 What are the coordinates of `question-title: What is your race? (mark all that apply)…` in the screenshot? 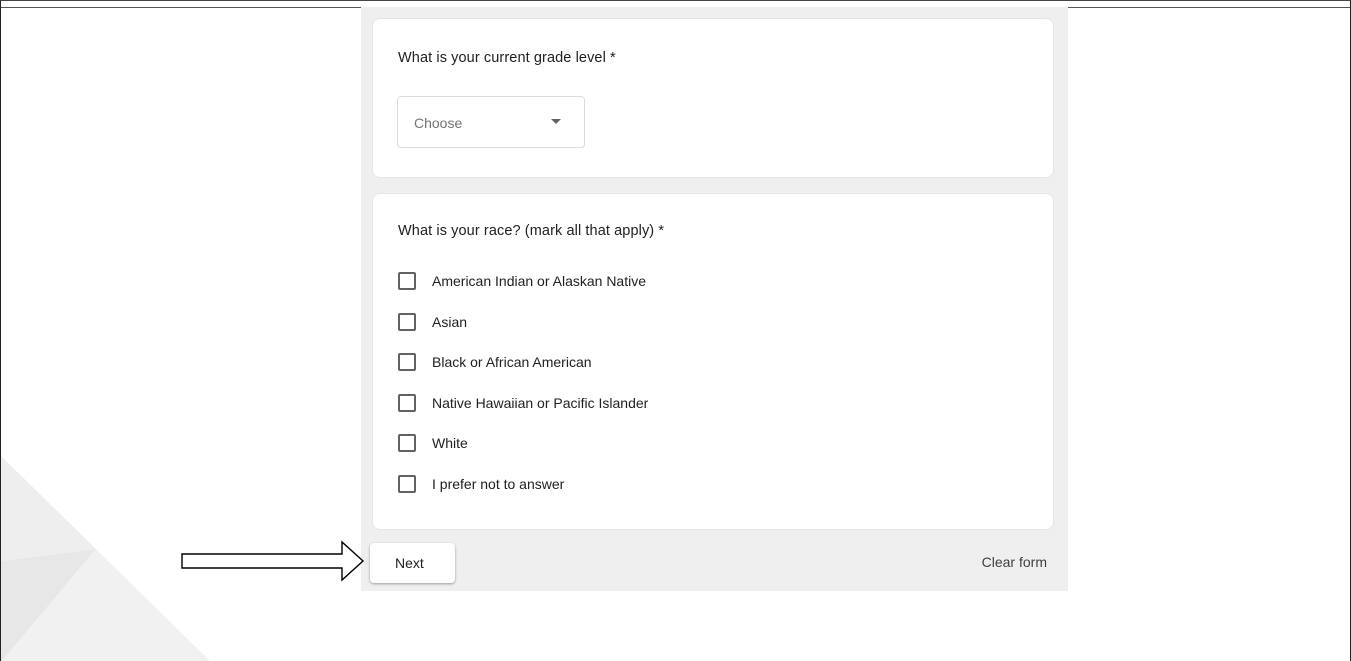 It's located at (531, 231).